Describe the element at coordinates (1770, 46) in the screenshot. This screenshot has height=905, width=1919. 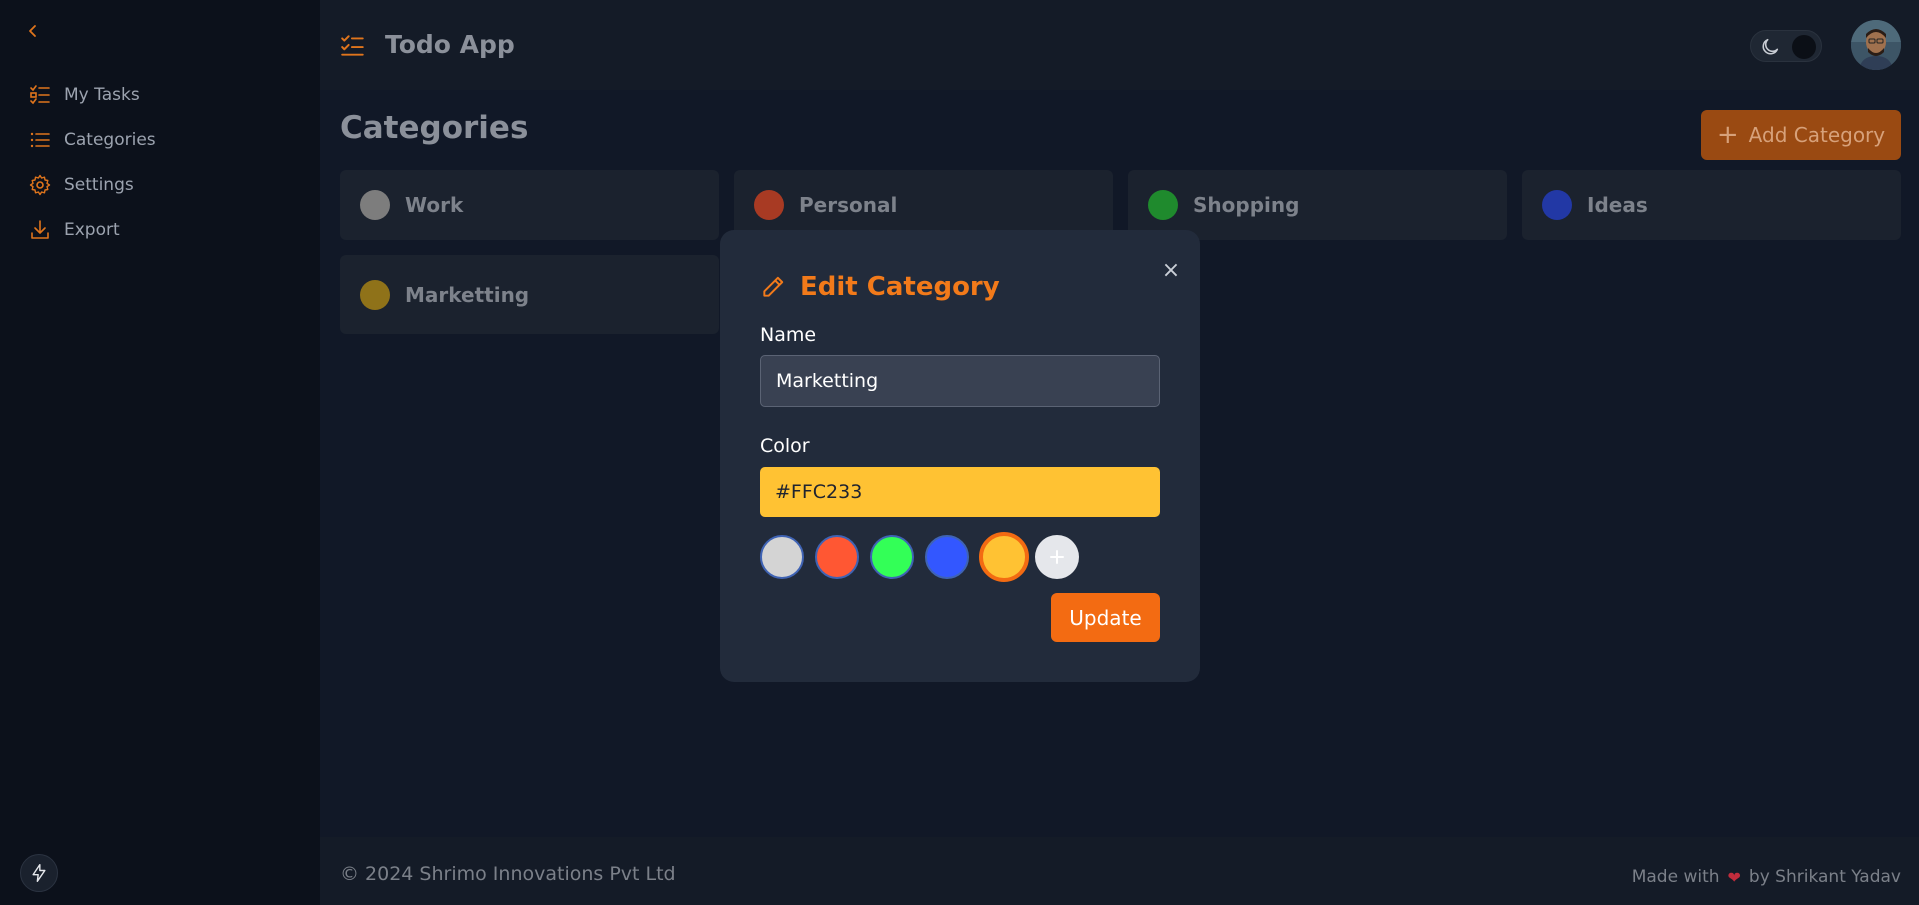
I see `moon-icon` at that location.